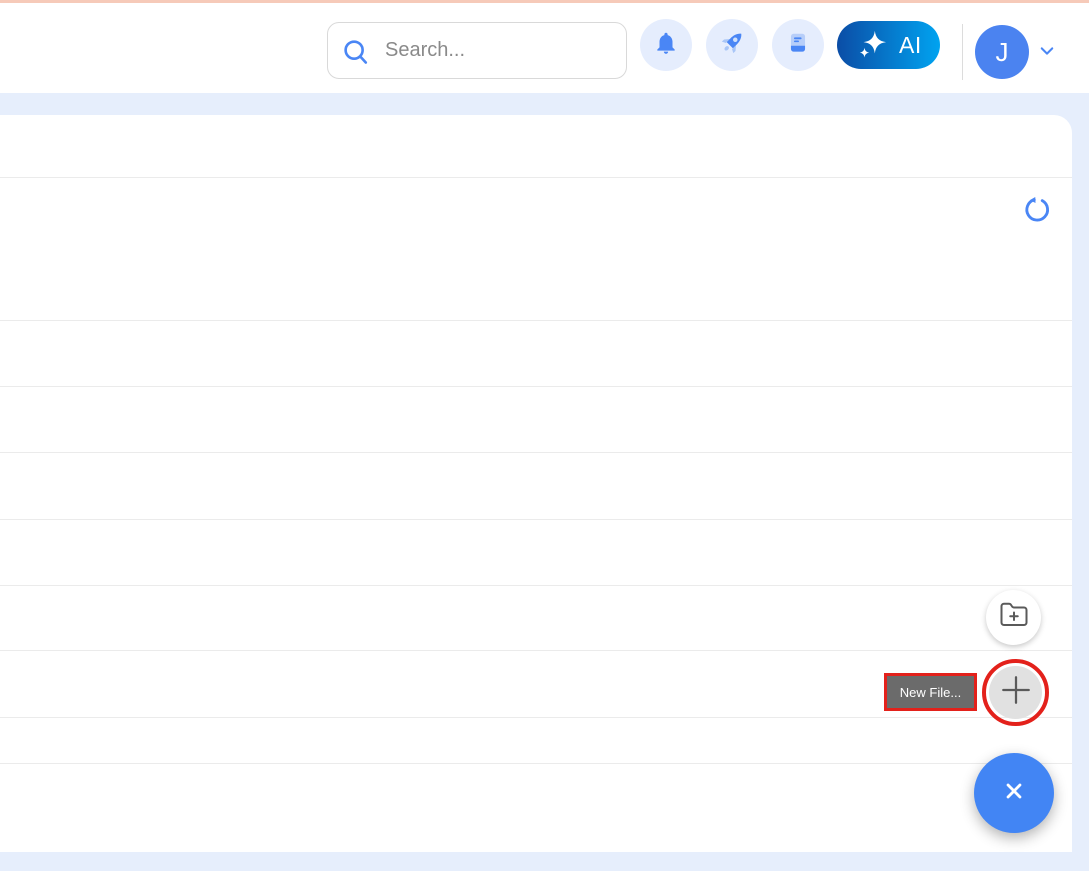  I want to click on header-bar: AI J, so click(544, 48).